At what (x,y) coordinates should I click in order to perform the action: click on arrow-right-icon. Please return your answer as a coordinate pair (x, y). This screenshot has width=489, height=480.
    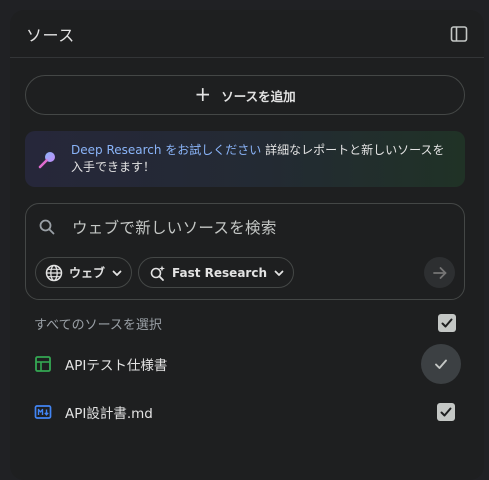
    Looking at the image, I should click on (439, 272).